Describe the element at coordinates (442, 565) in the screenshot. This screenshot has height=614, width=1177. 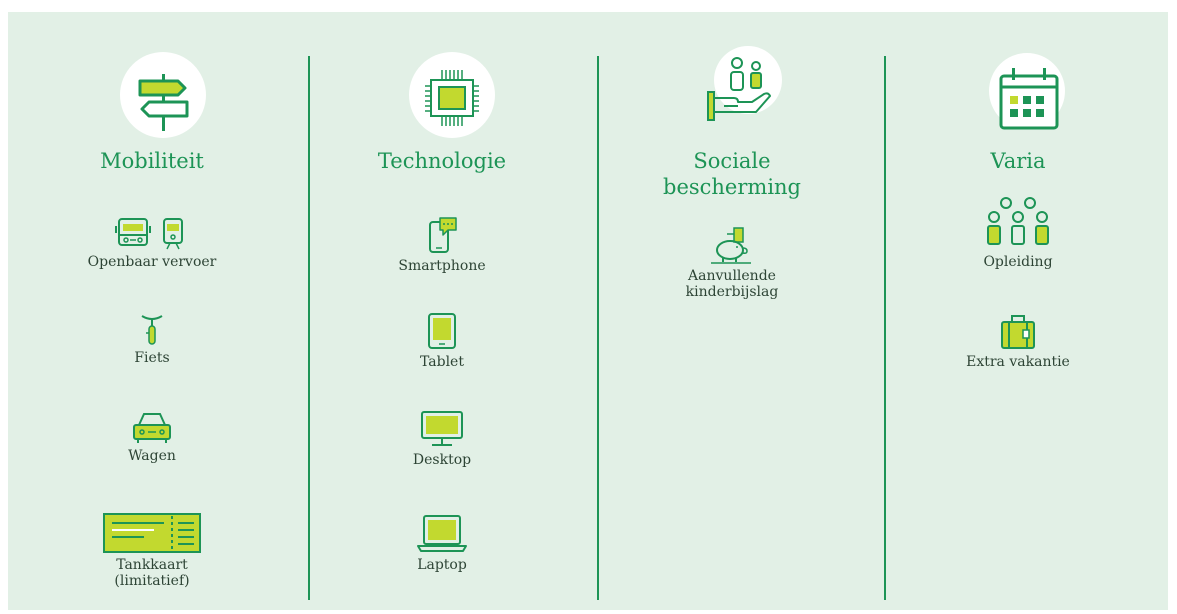
I see `benefit-label: Laptop` at that location.